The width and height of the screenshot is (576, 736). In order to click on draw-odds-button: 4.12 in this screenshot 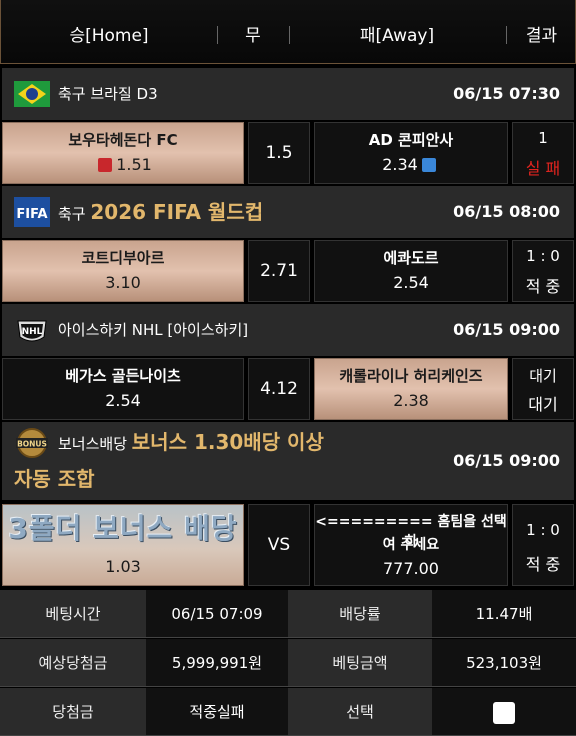, I will do `click(279, 389)`.